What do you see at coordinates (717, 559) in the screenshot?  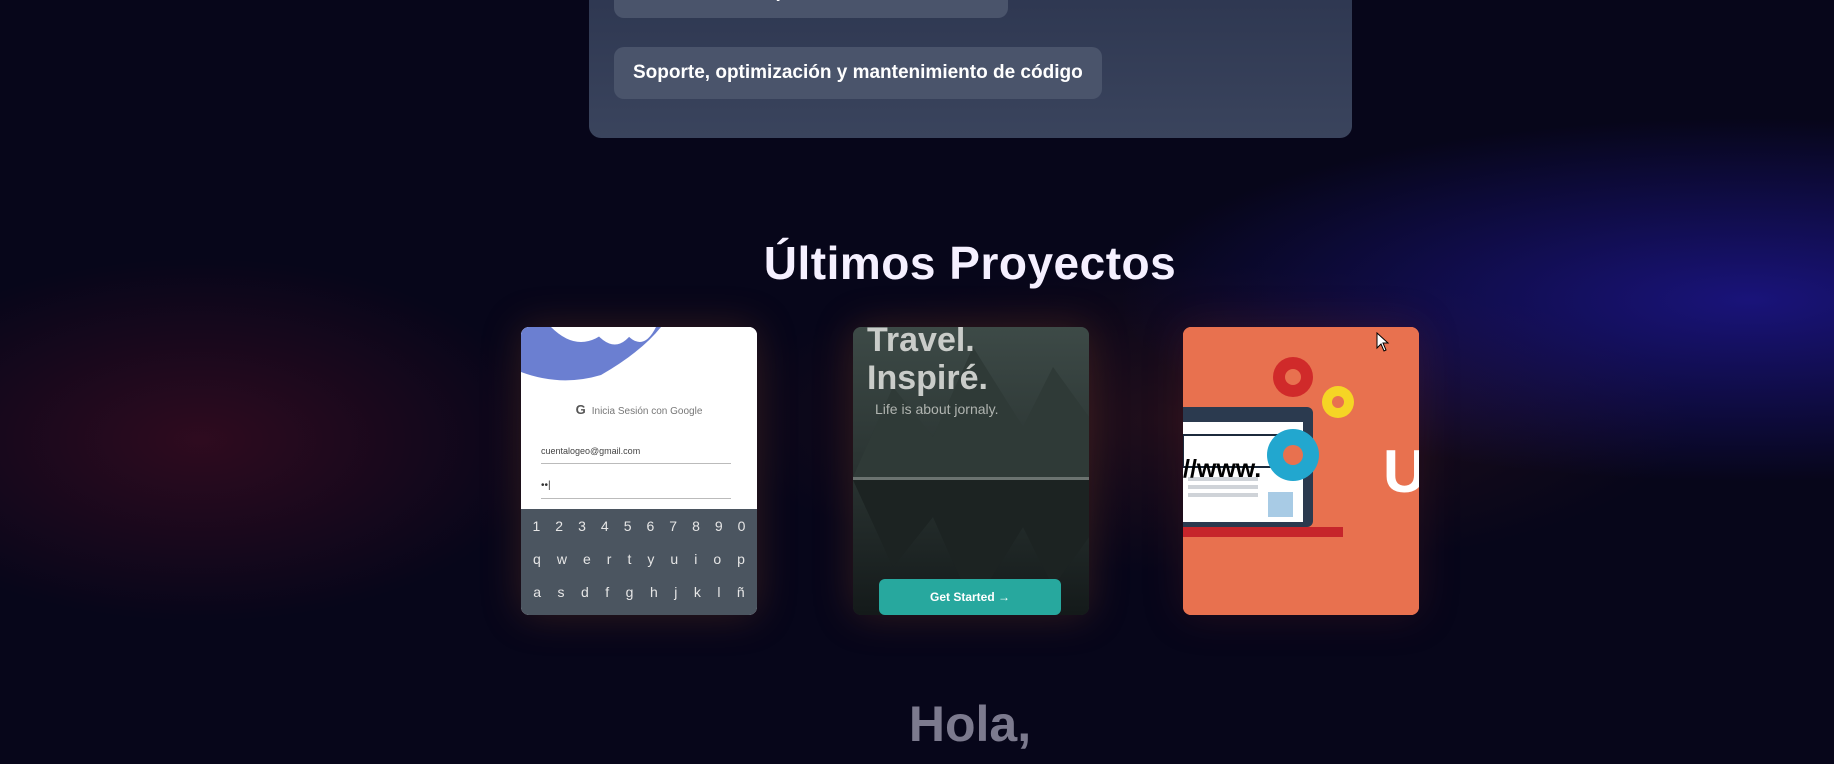 I see `key: o` at bounding box center [717, 559].